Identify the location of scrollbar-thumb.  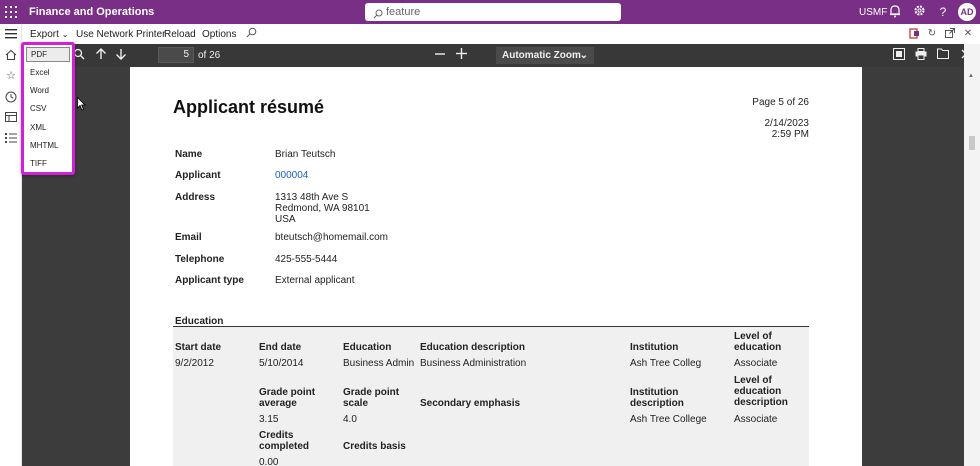
(972, 143).